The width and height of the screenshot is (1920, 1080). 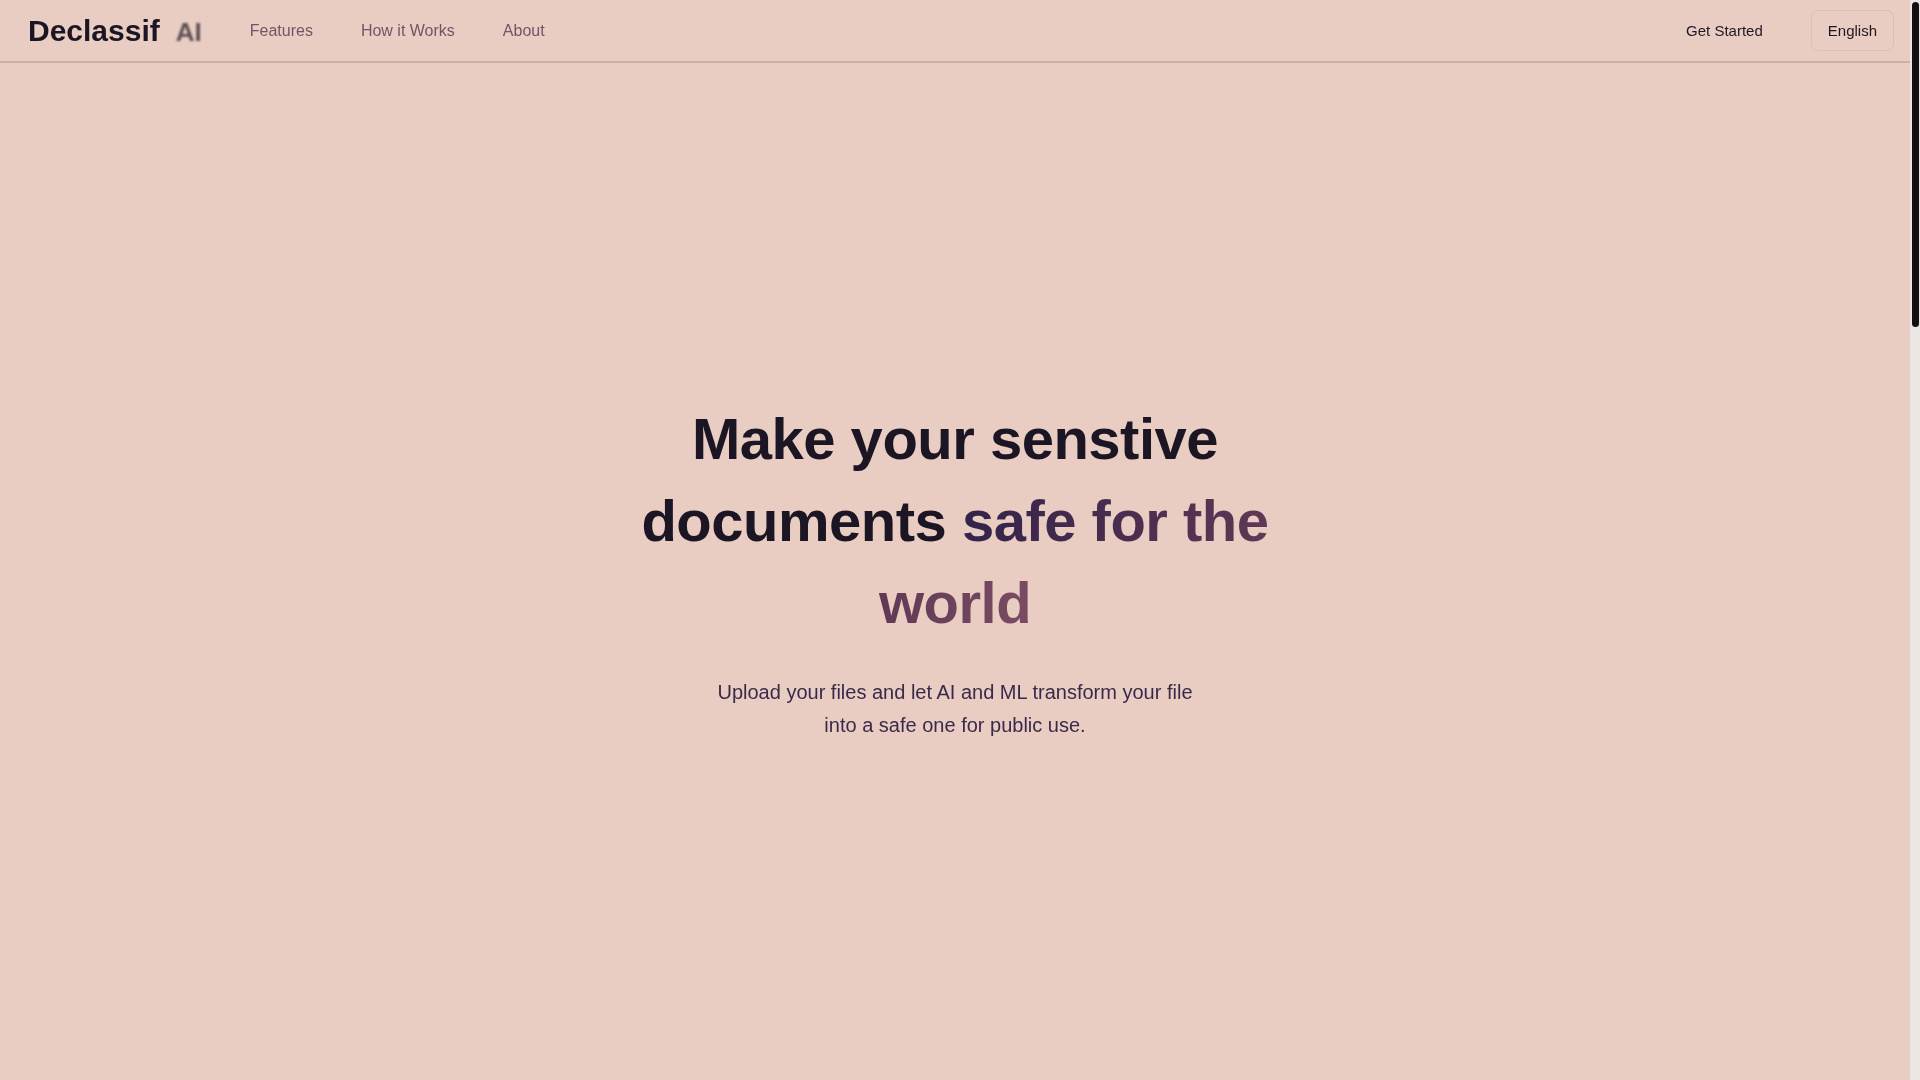 I want to click on subtitle: Upload your files and let AI and ML transform your file into a safe one for public use., so click(x=955, y=708).